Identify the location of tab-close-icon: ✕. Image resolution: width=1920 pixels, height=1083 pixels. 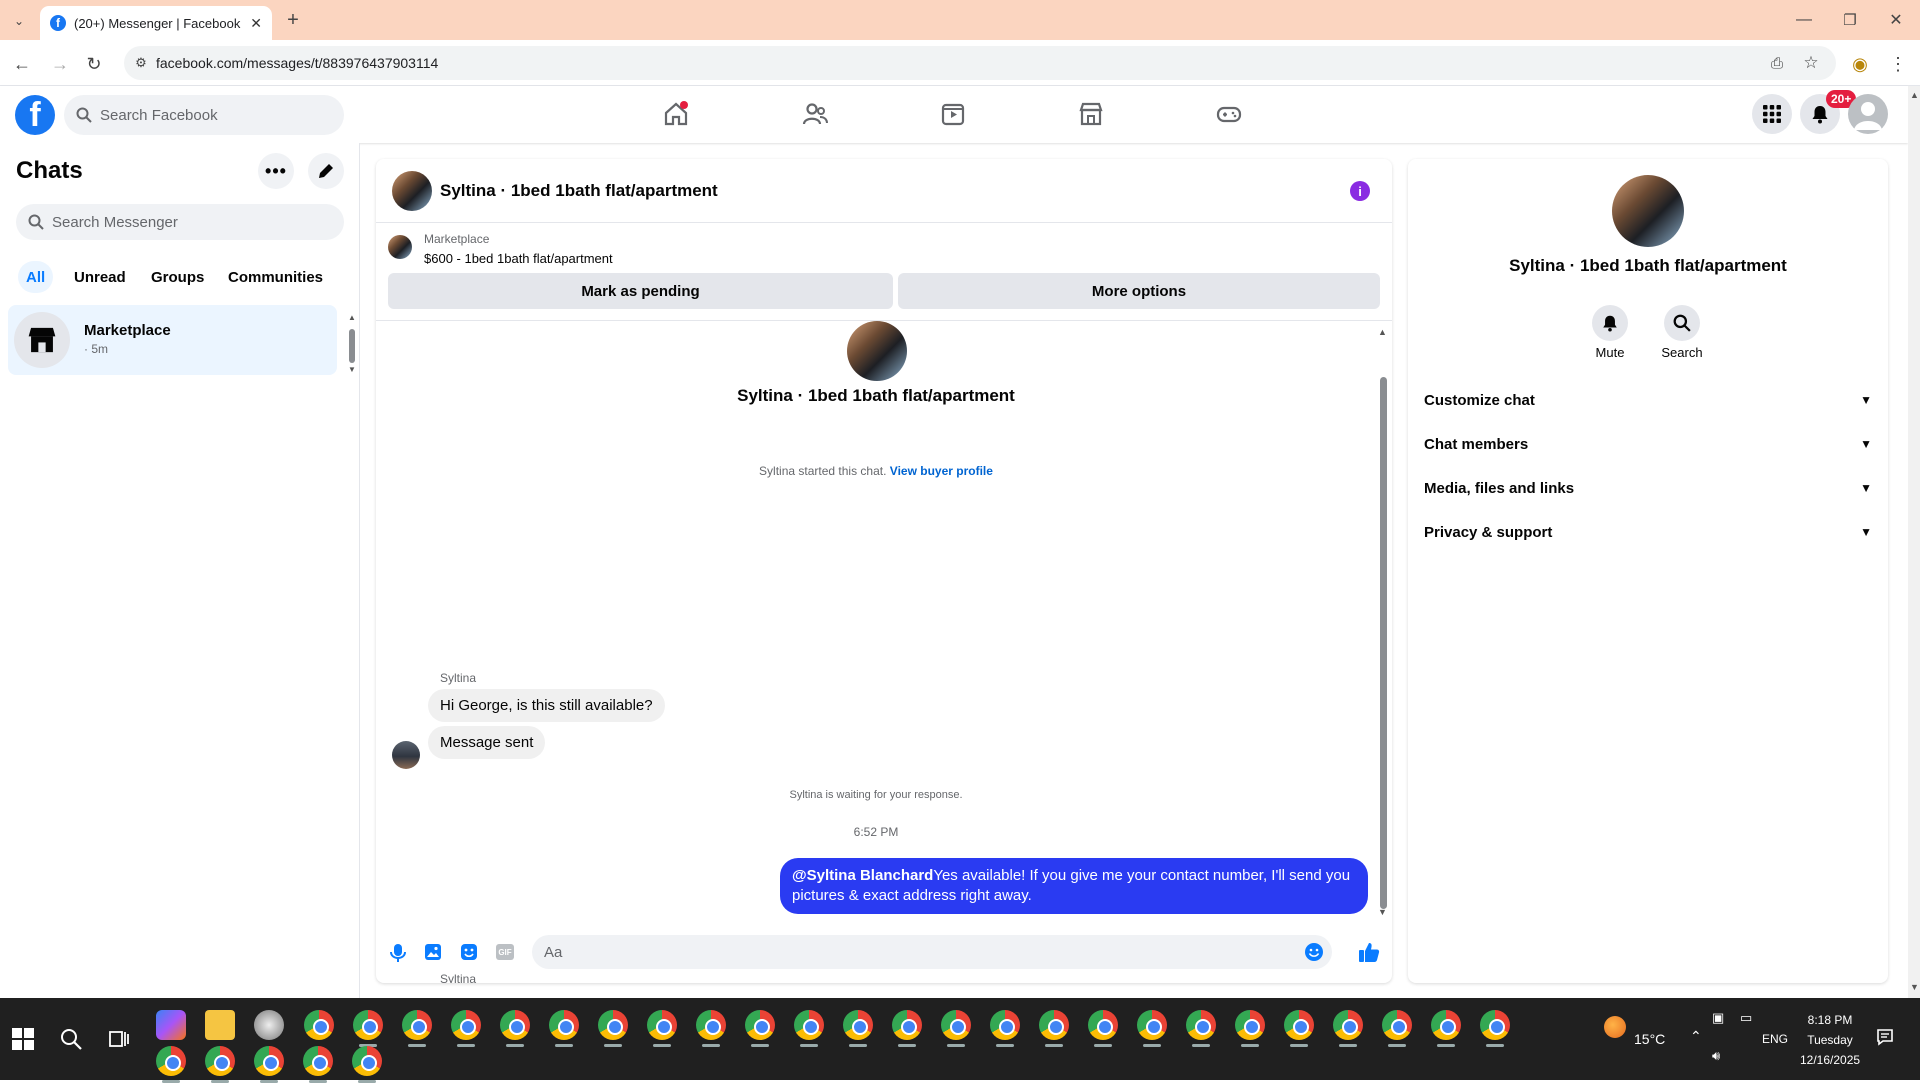
(256, 23).